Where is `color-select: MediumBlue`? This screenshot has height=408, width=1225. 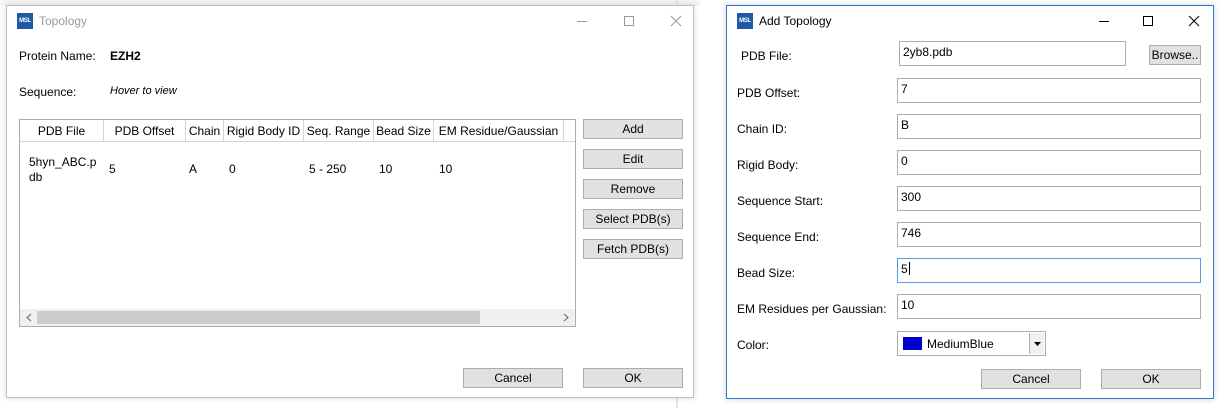
color-select: MediumBlue is located at coordinates (971, 343).